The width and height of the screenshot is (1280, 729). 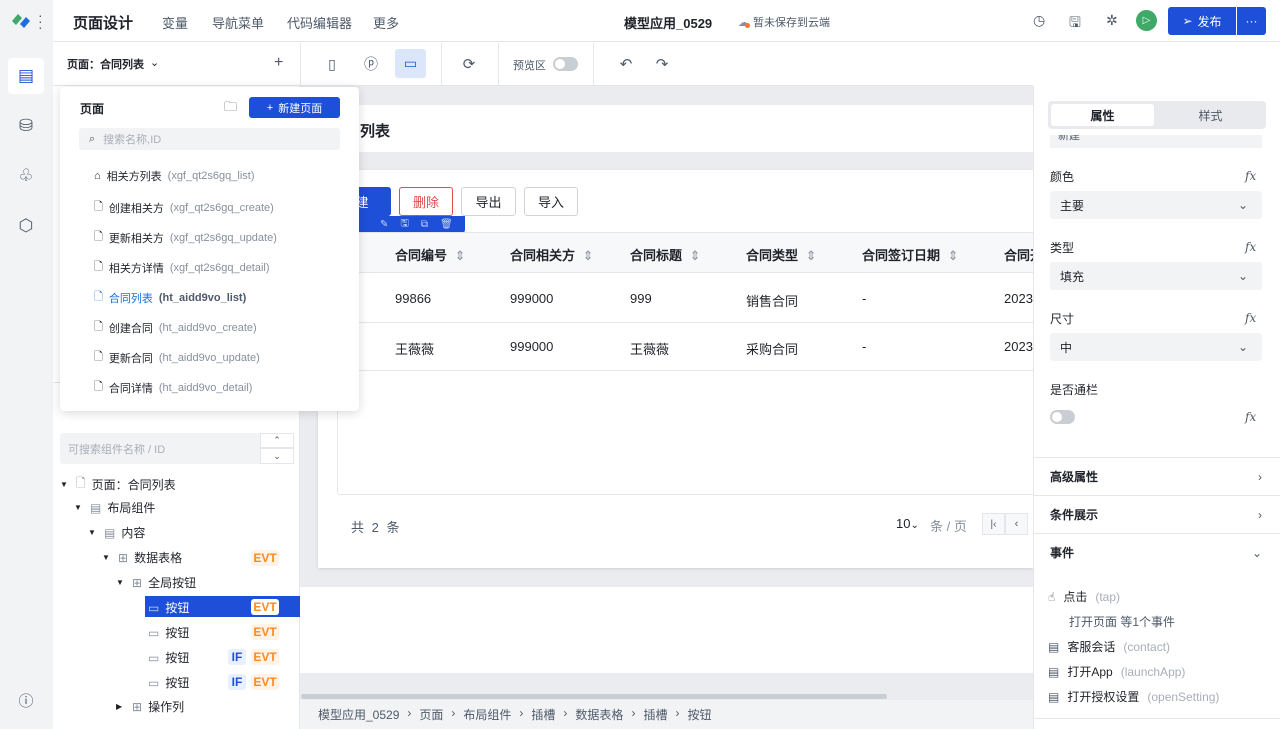 What do you see at coordinates (26, 226) in the screenshot?
I see `settings-hex-icon: ⬡` at bounding box center [26, 226].